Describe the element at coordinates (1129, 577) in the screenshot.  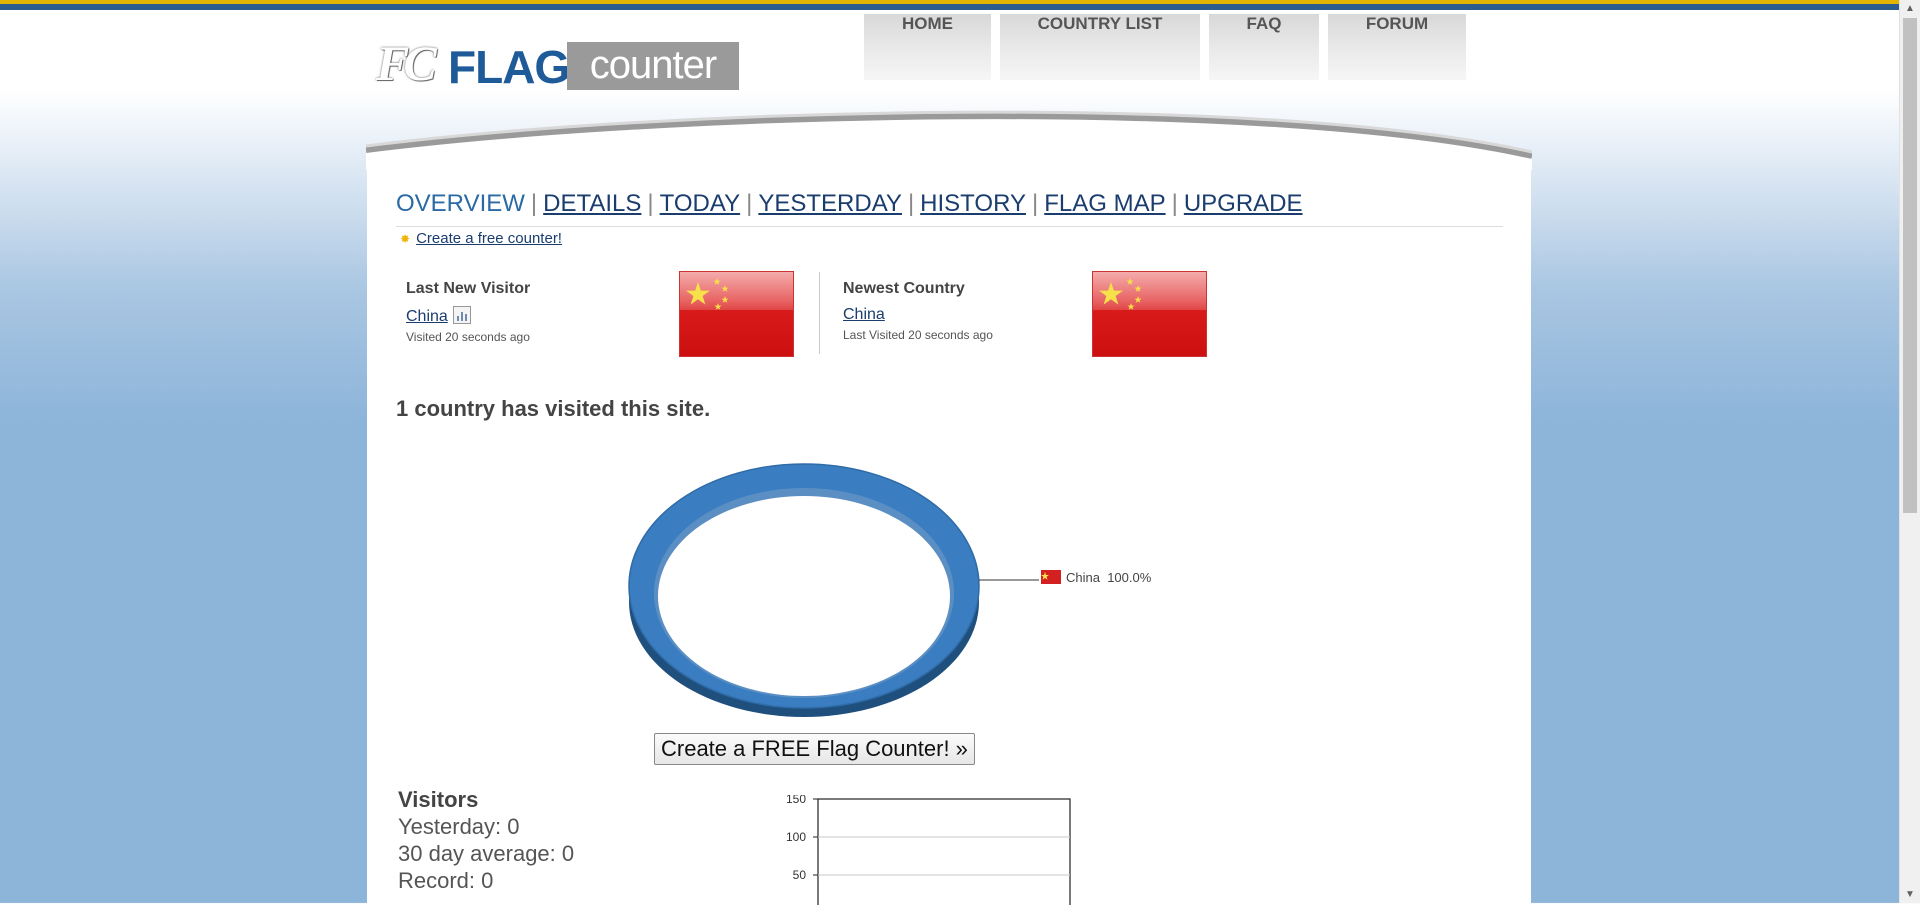
I see `pie-legend-percent: 100.0%` at that location.